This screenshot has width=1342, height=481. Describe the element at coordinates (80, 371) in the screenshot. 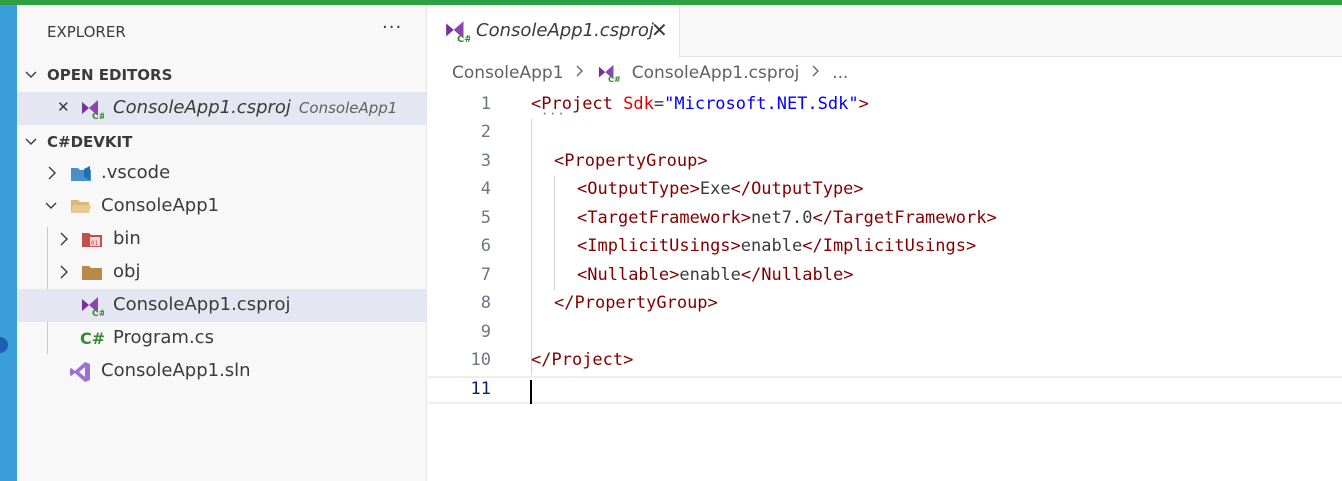

I see `visual-studio-solution-icon` at that location.